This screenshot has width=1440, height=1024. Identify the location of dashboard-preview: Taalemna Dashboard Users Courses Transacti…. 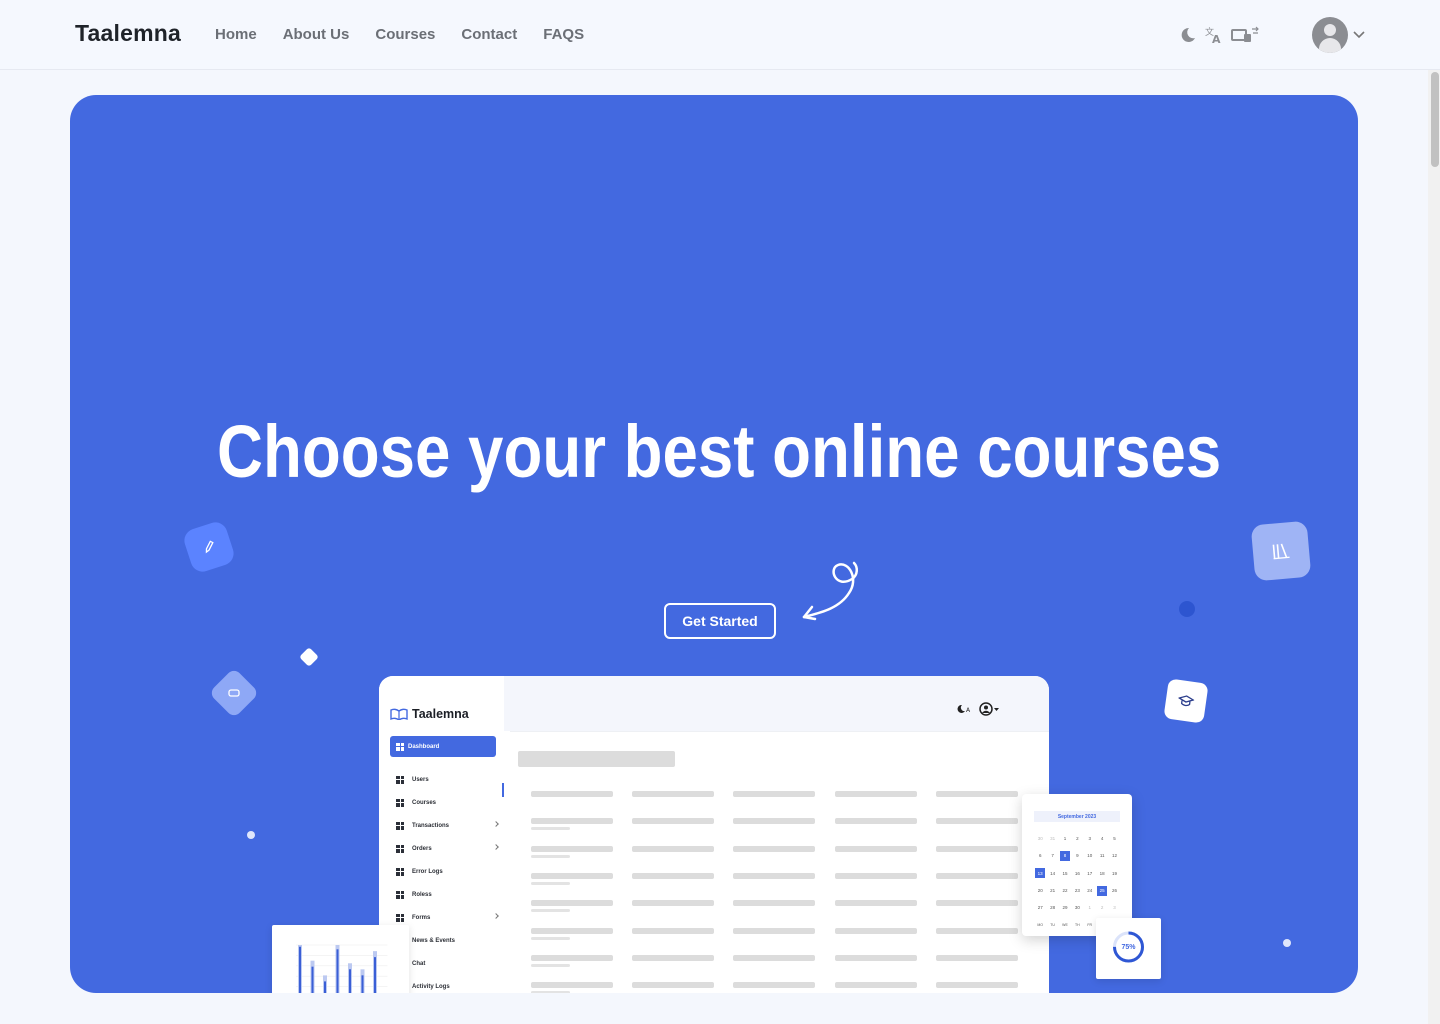
(714, 834).